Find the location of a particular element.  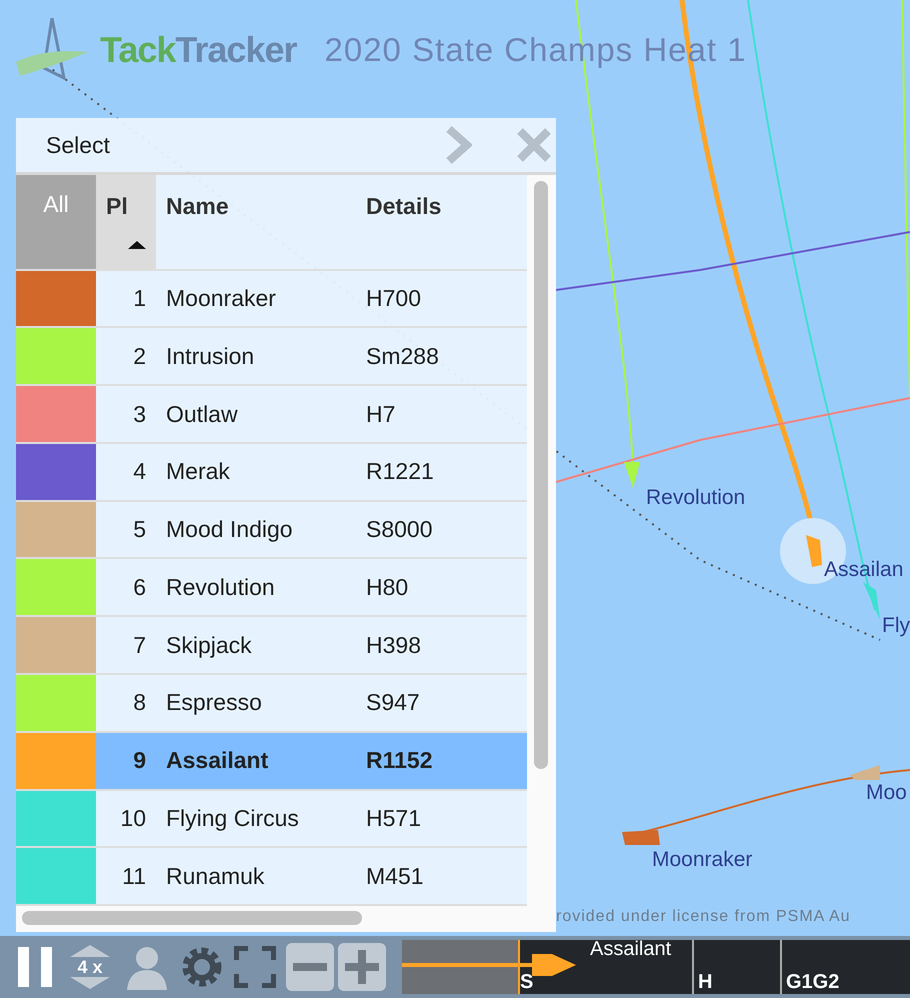

boat-row: 10 Flying Circus H571 is located at coordinates (271, 819).